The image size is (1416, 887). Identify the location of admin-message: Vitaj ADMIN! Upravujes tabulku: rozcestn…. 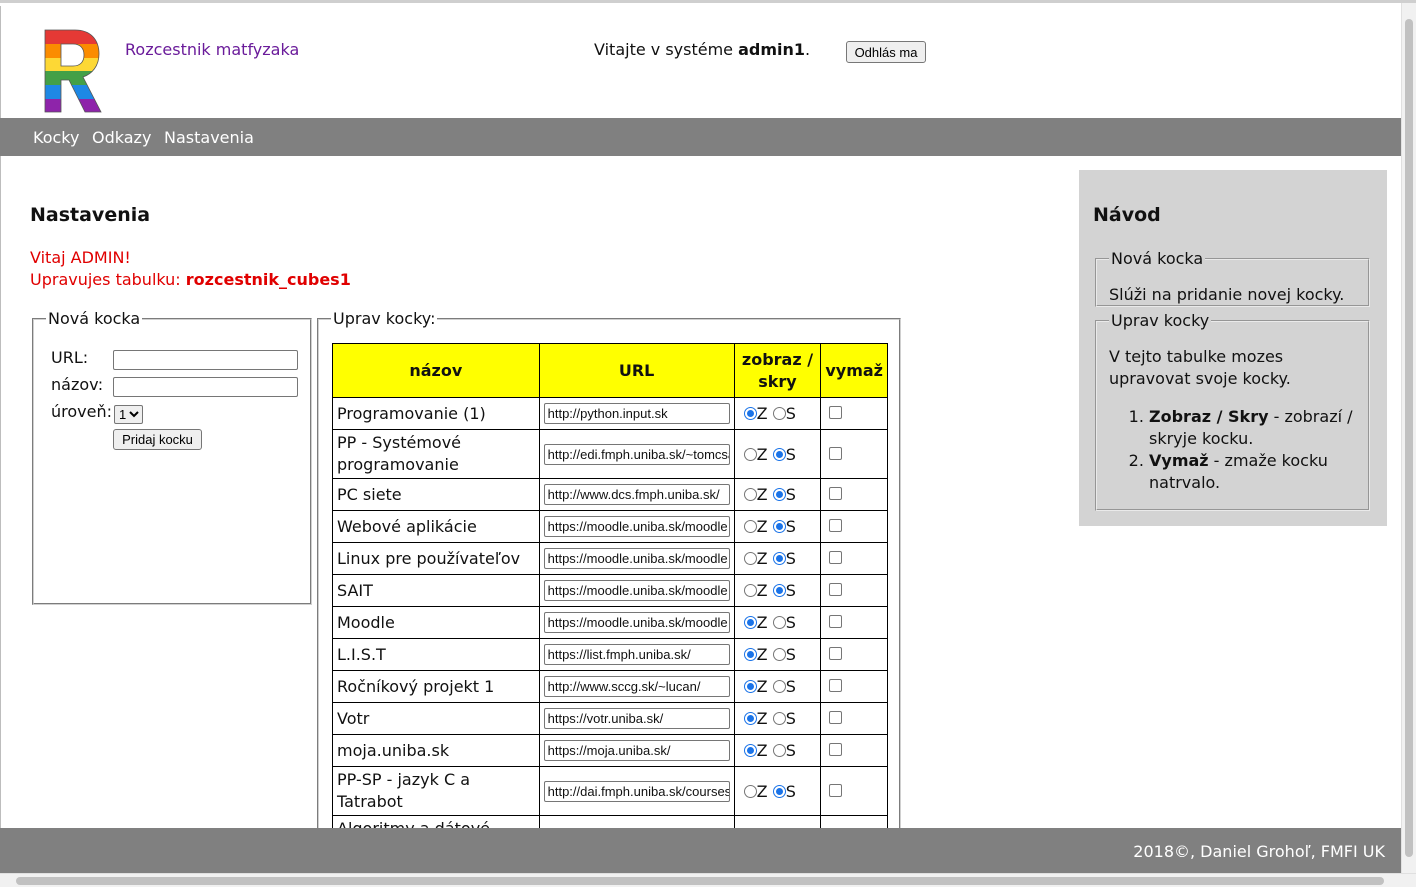
(190, 269).